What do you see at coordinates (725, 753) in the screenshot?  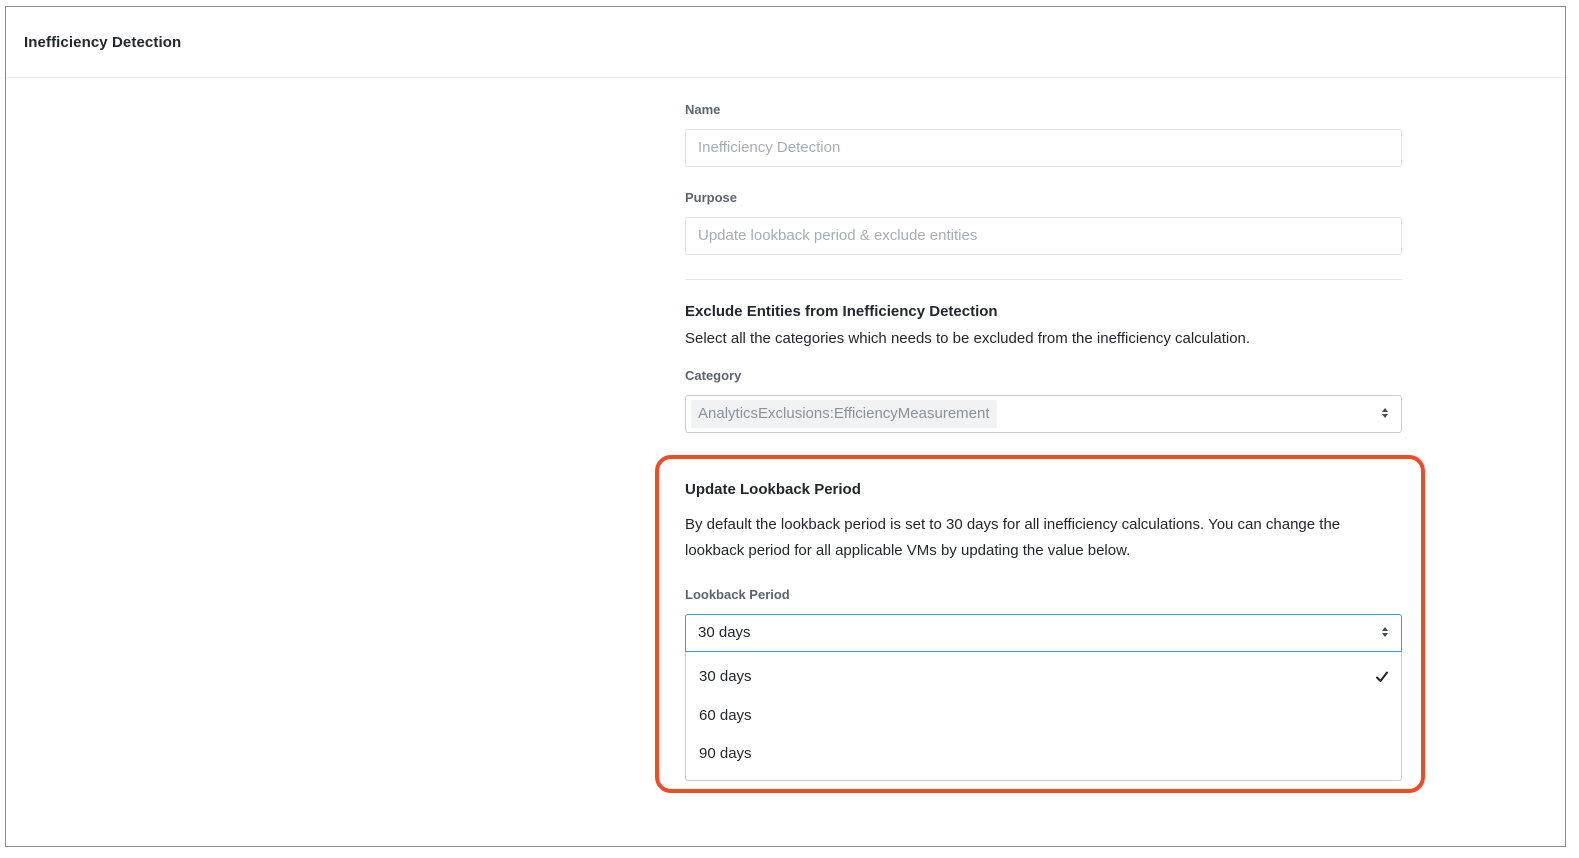 I see `option-label: 90 days` at bounding box center [725, 753].